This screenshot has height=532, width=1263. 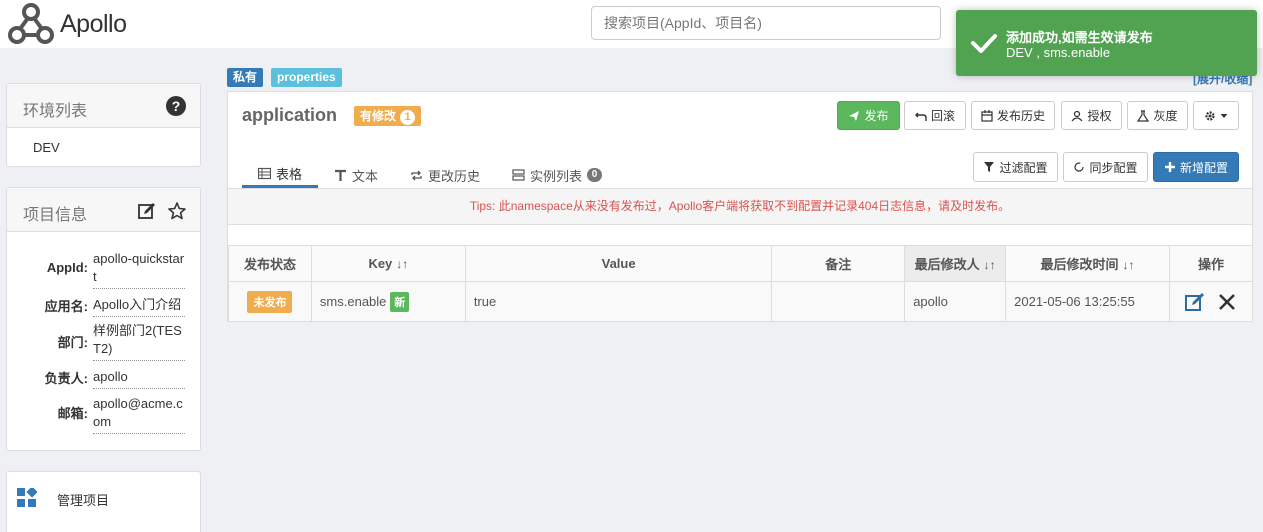 What do you see at coordinates (1211, 301) in the screenshot?
I see `cell-ops` at bounding box center [1211, 301].